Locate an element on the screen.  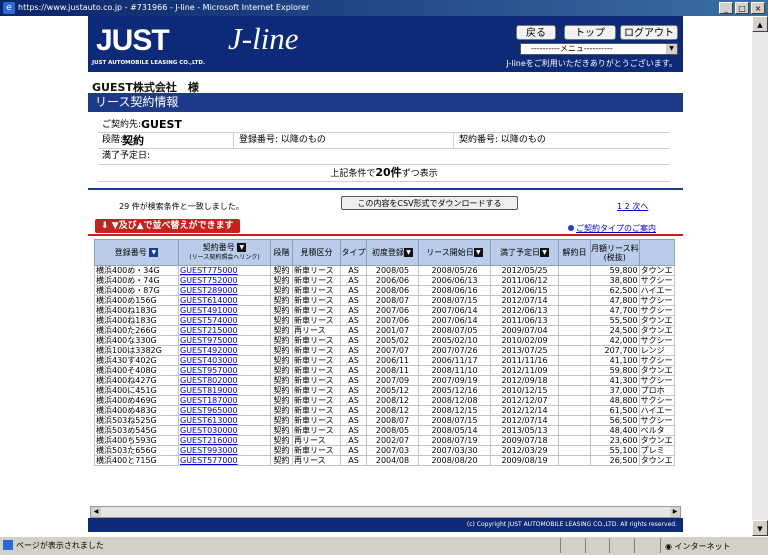
internet-zone: ◉ インターネット is located at coordinates (695, 545).